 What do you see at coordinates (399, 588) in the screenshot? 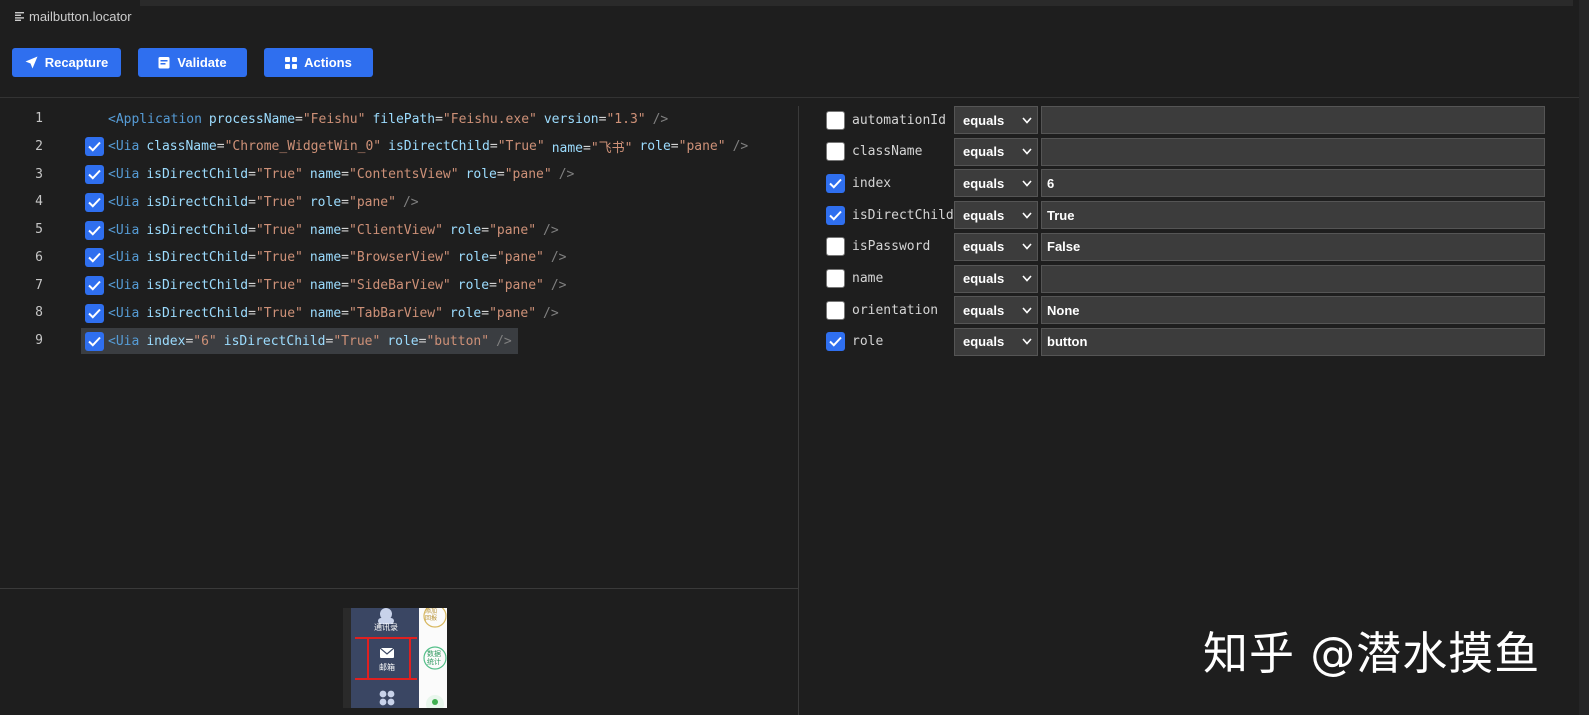
I see `preview-divider` at bounding box center [399, 588].